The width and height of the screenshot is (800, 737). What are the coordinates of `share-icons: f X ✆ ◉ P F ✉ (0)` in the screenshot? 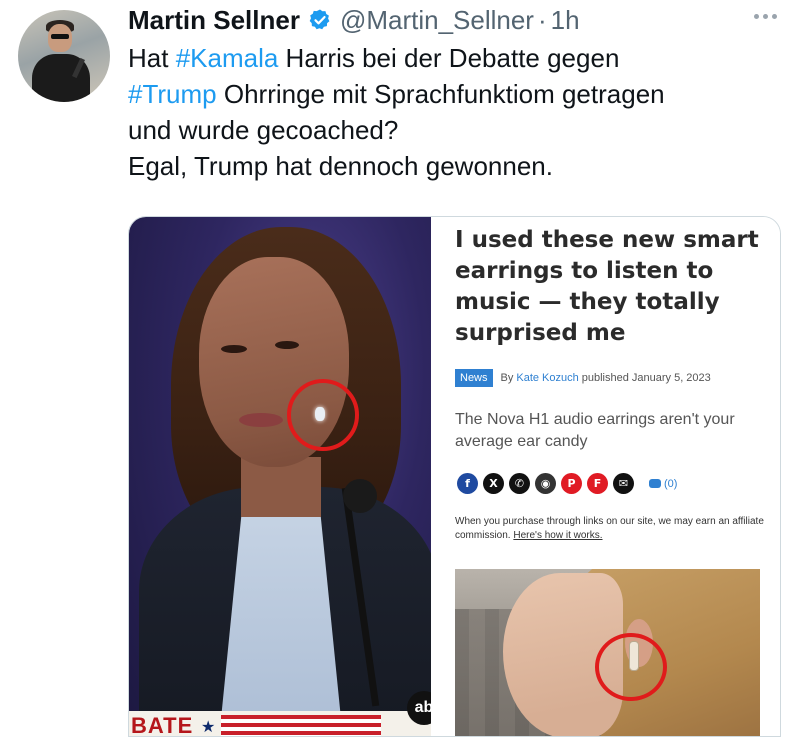 It's located at (567, 483).